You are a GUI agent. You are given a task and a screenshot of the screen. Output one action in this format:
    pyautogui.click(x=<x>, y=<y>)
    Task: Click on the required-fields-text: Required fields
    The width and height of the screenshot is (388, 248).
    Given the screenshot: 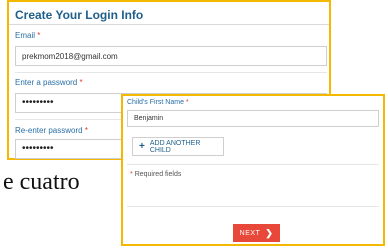 What is the action you would take?
    pyautogui.click(x=158, y=174)
    